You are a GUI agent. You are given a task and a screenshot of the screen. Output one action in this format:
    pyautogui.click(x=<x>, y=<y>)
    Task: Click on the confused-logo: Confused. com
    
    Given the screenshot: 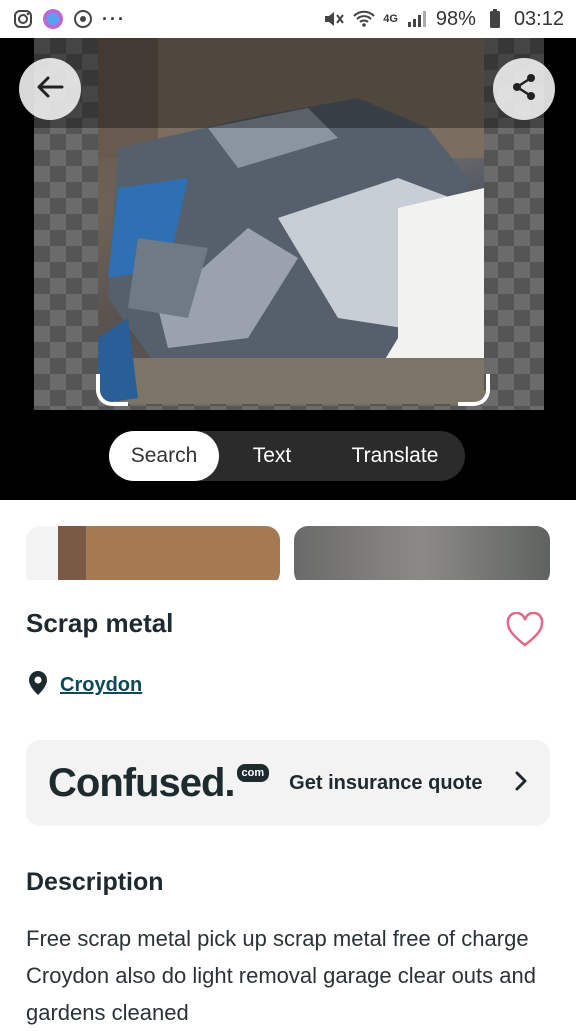 What is the action you would take?
    pyautogui.click(x=159, y=783)
    